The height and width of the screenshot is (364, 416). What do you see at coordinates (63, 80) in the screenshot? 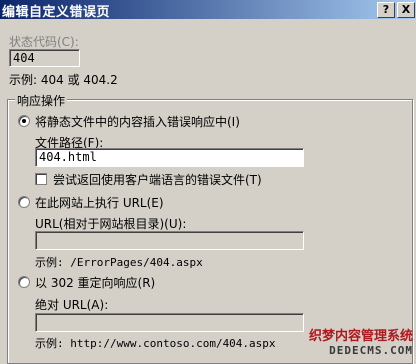
I see `status-code-example: 示例: 404 或 404.2` at bounding box center [63, 80].